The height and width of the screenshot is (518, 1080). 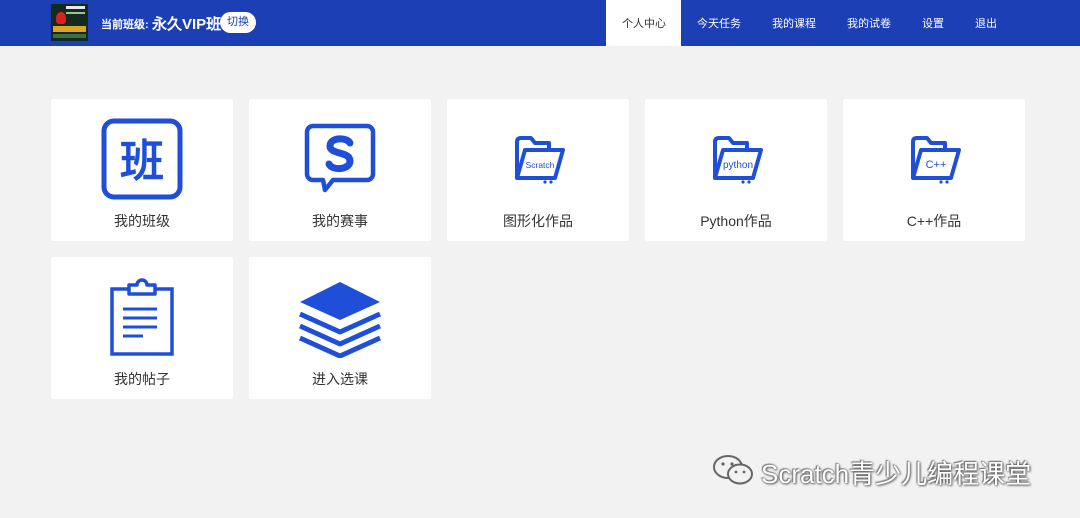 I want to click on current-class-name: 永久VIP班, so click(x=187, y=24).